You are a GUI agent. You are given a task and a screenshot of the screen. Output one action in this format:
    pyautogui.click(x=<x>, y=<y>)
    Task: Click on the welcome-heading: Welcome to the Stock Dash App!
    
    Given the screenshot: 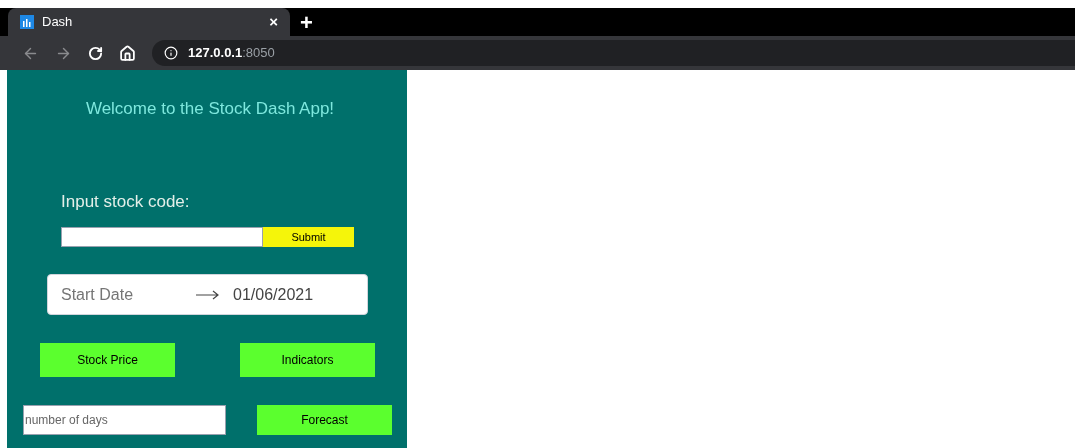 What is the action you would take?
    pyautogui.click(x=209, y=109)
    